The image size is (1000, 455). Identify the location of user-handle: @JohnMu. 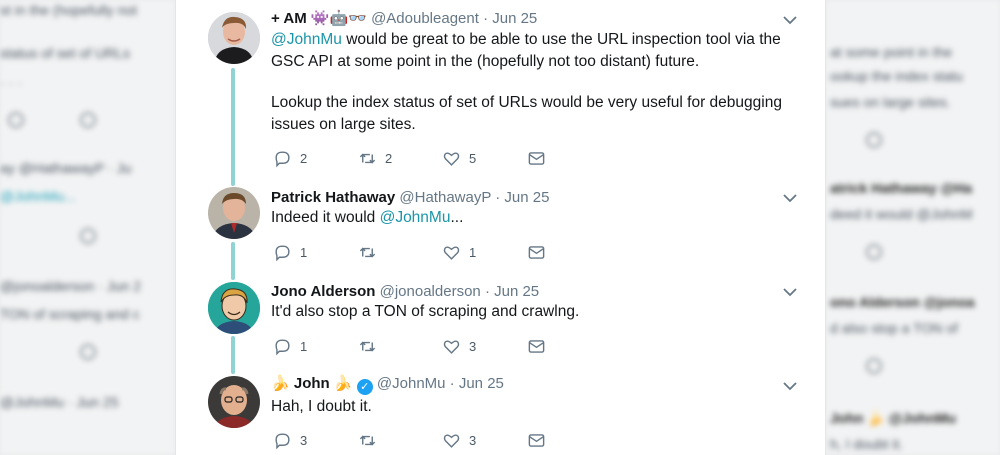
(411, 383).